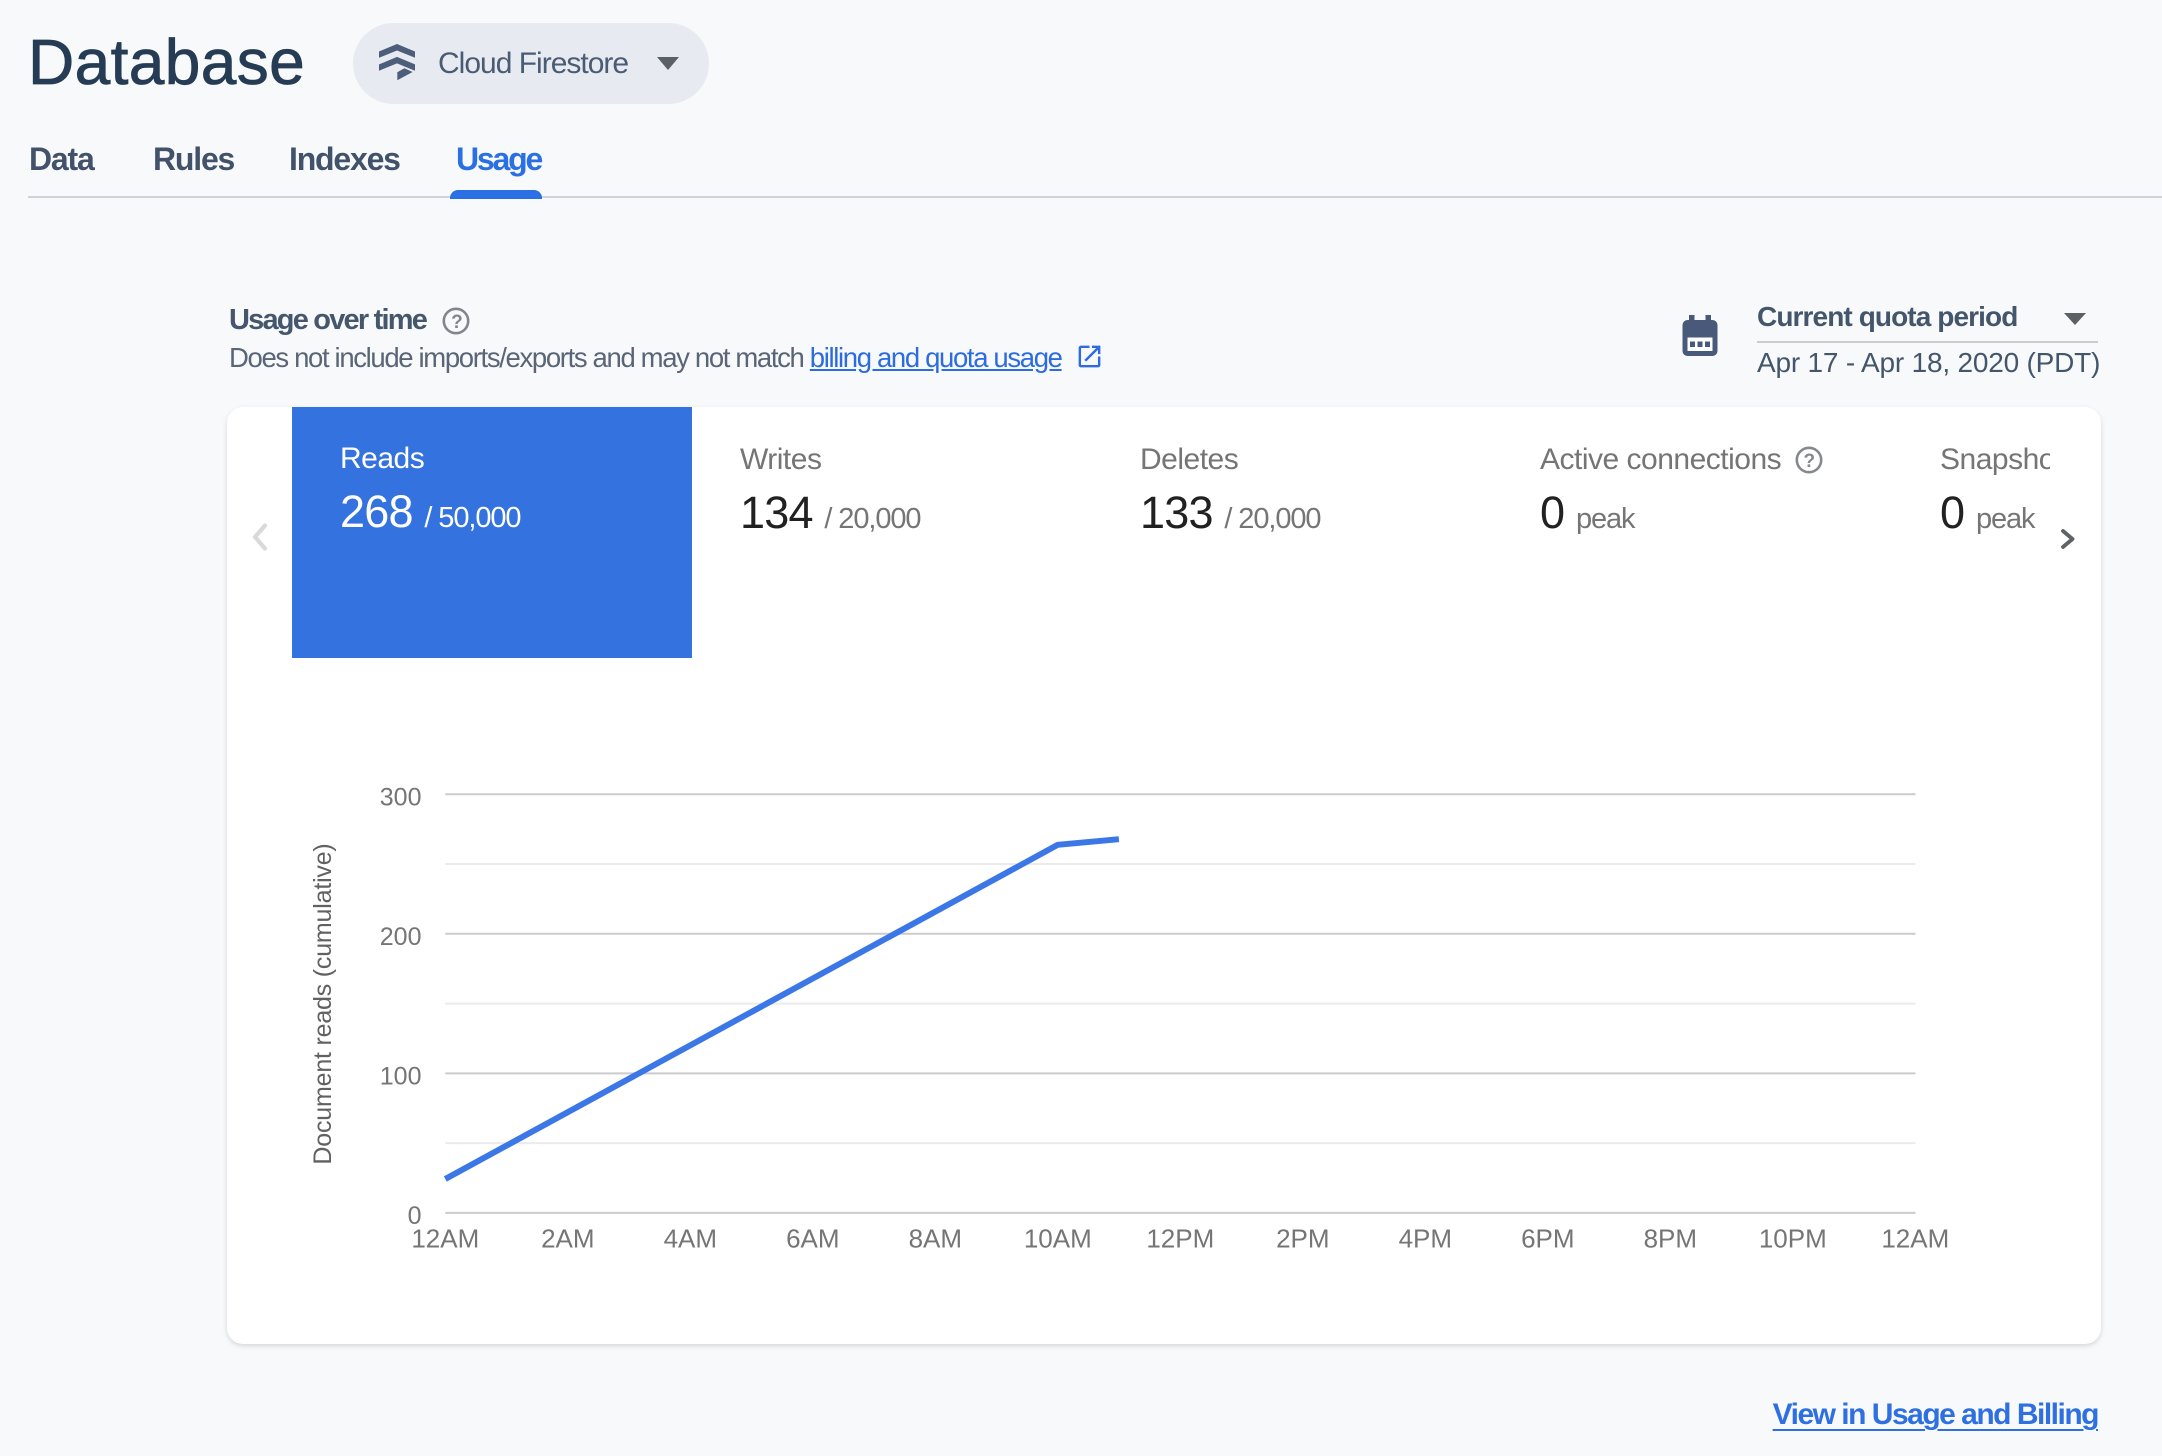 The image size is (2162, 1456). I want to click on svg-text: 8PM, so click(1670, 1239).